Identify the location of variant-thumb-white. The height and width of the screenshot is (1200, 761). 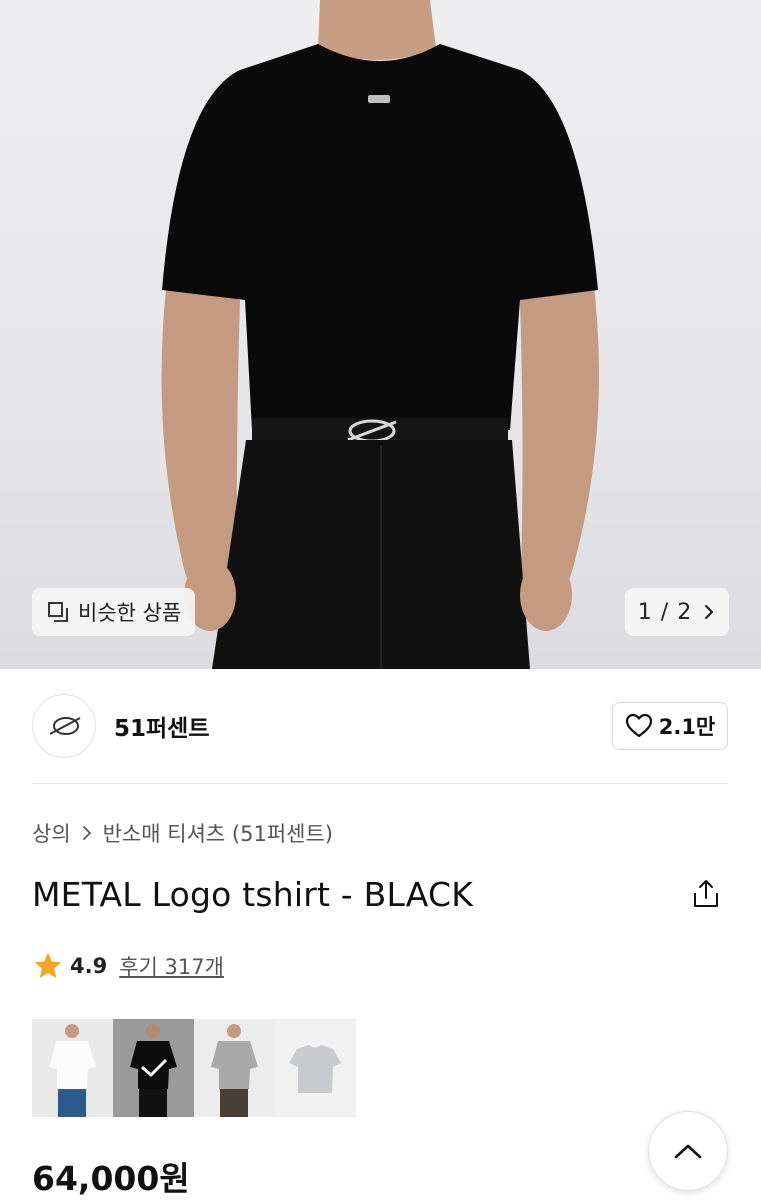
(72, 1068).